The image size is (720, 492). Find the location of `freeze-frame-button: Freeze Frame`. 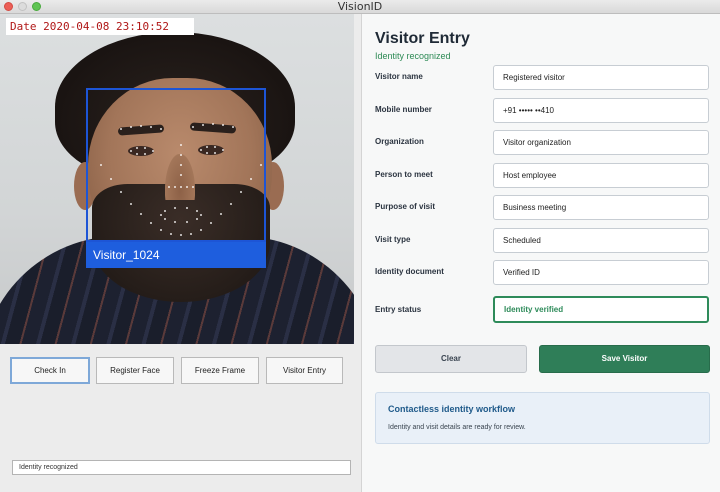

freeze-frame-button: Freeze Frame is located at coordinates (220, 370).